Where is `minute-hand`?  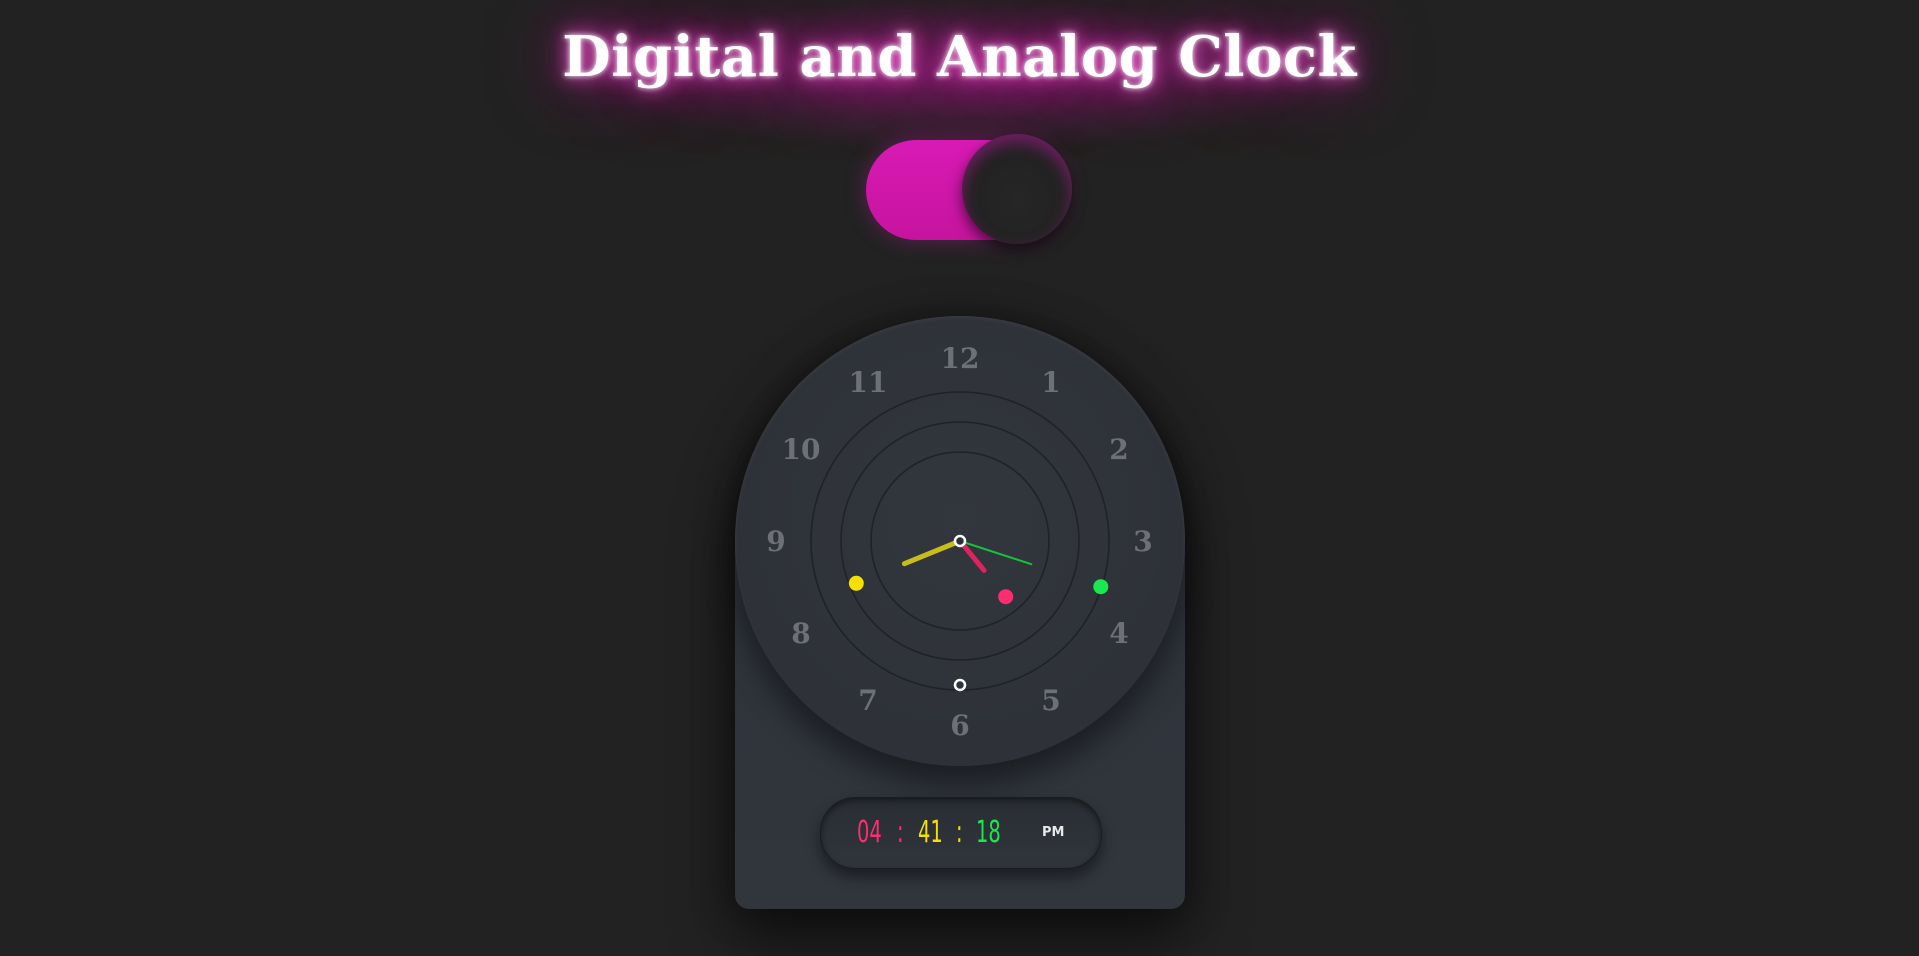 minute-hand is located at coordinates (932, 552).